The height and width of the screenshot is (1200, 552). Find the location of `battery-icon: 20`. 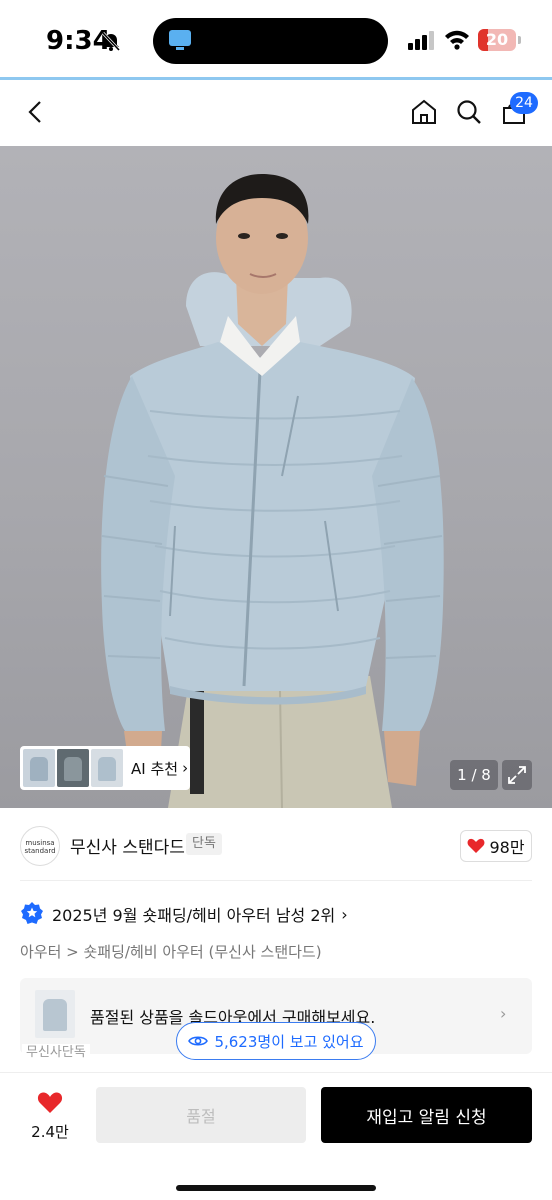

battery-icon: 20 is located at coordinates (497, 40).